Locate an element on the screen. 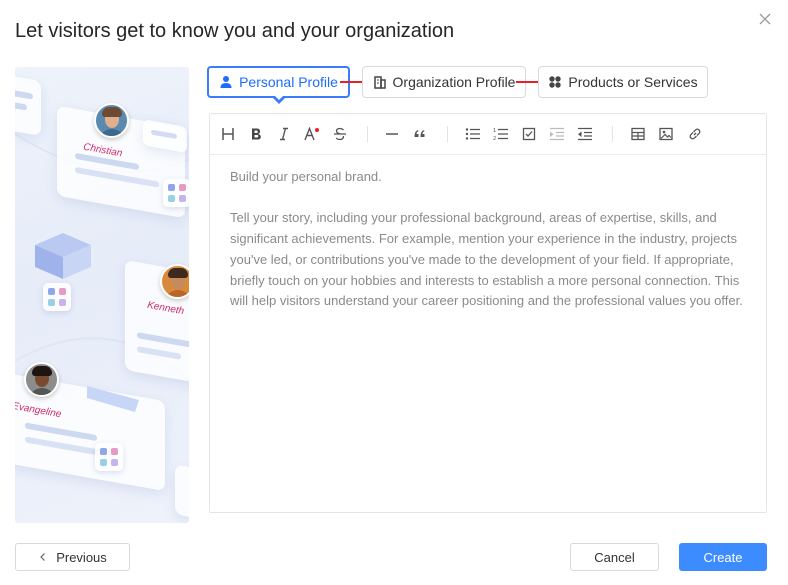  chevron-left-icon is located at coordinates (43, 557).